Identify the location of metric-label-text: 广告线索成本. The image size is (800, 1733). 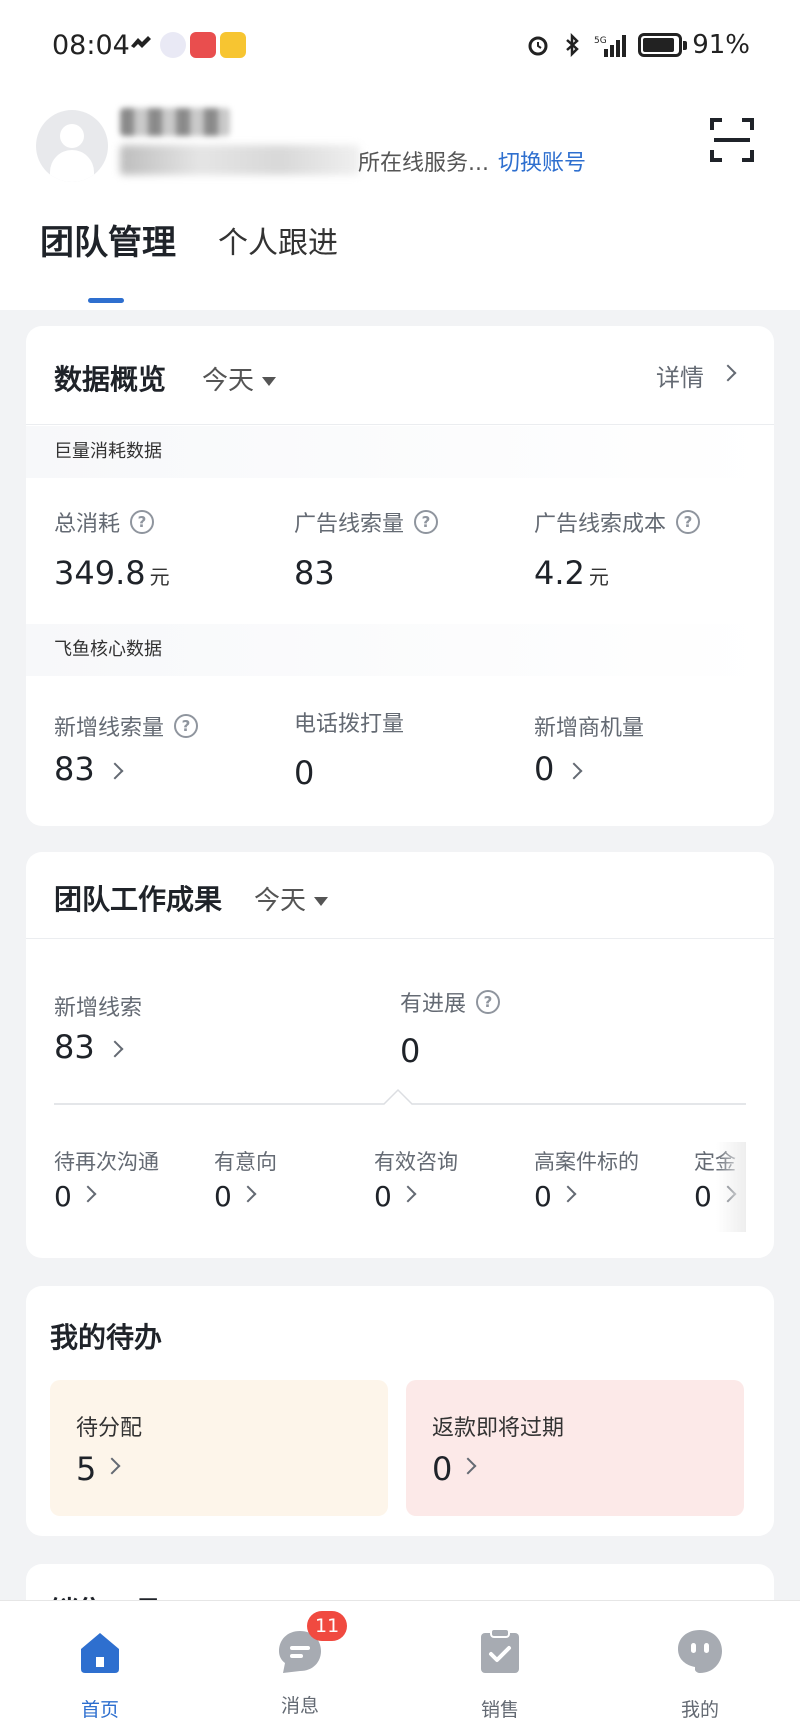
(600, 524).